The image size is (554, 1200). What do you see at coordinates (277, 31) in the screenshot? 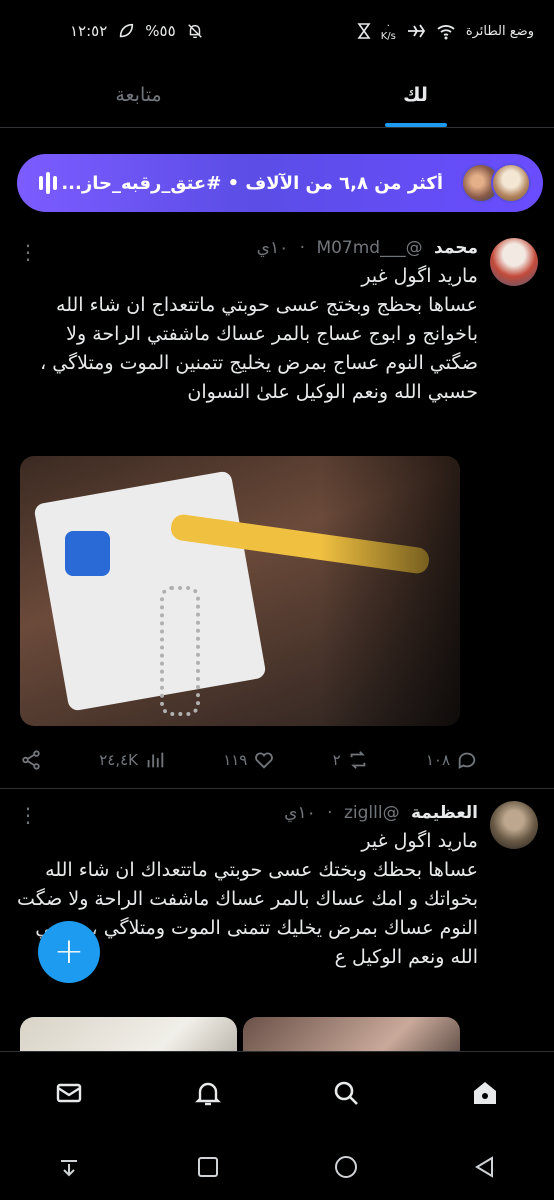
I see `status-bar: ١٢:٥٢ %٥٥ وضع الطائرة ٠ K/s` at bounding box center [277, 31].